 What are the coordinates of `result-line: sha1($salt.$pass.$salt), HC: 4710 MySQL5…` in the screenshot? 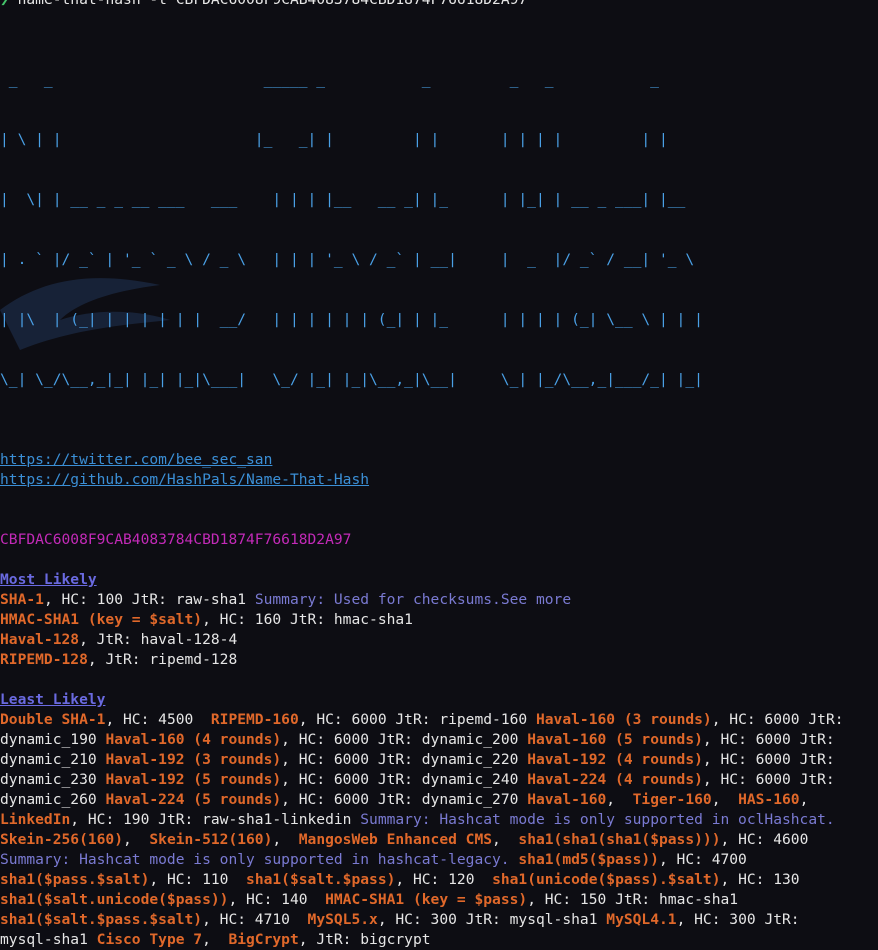 It's located at (439, 920).